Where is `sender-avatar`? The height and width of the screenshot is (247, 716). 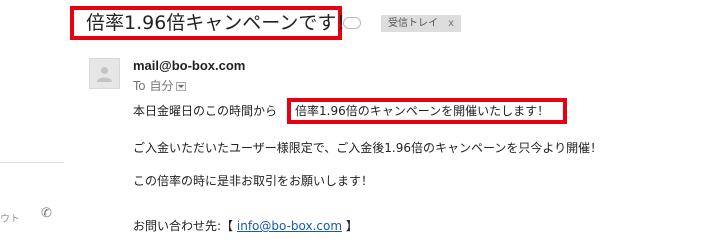
sender-avatar is located at coordinates (104, 73).